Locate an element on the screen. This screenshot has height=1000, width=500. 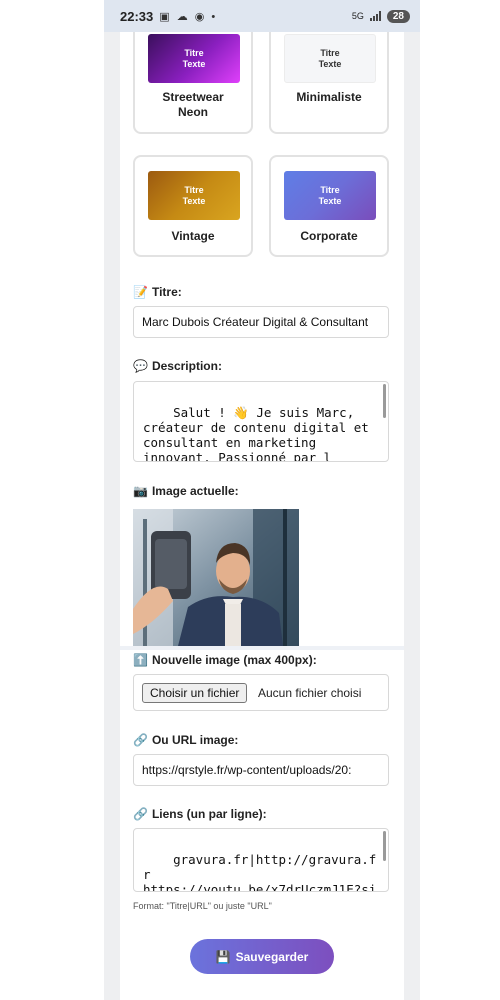
links-label-text: Liens (un par ligne): is located at coordinates (209, 814).